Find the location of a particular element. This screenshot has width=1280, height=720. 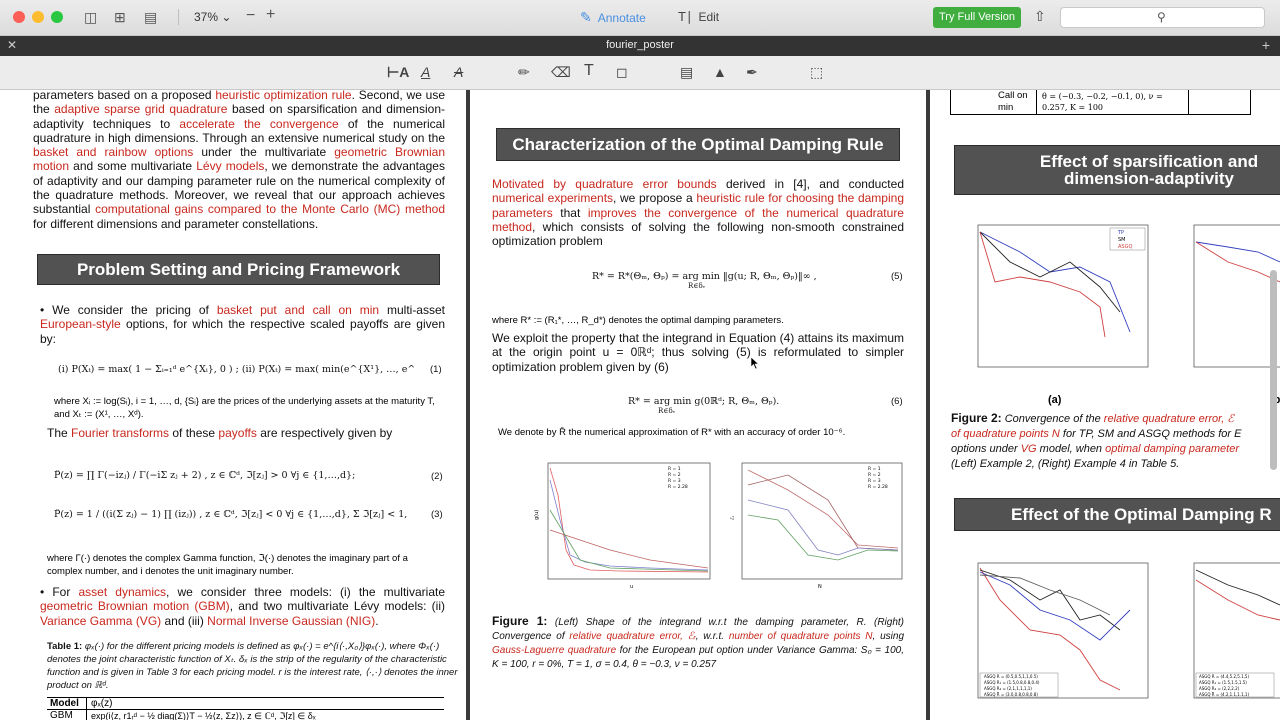

highlight: Gauss-Laguerre quadrature is located at coordinates (554, 650).